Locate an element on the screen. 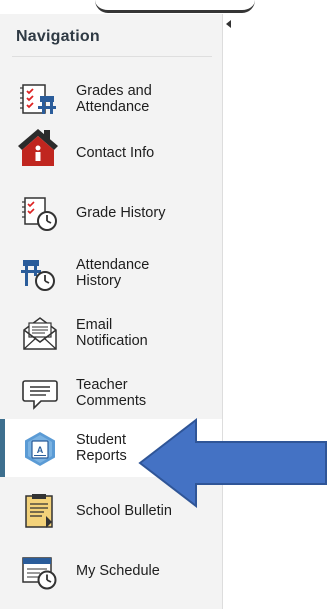  nav-item-contact-info: Contact Info is located at coordinates (111, 153).